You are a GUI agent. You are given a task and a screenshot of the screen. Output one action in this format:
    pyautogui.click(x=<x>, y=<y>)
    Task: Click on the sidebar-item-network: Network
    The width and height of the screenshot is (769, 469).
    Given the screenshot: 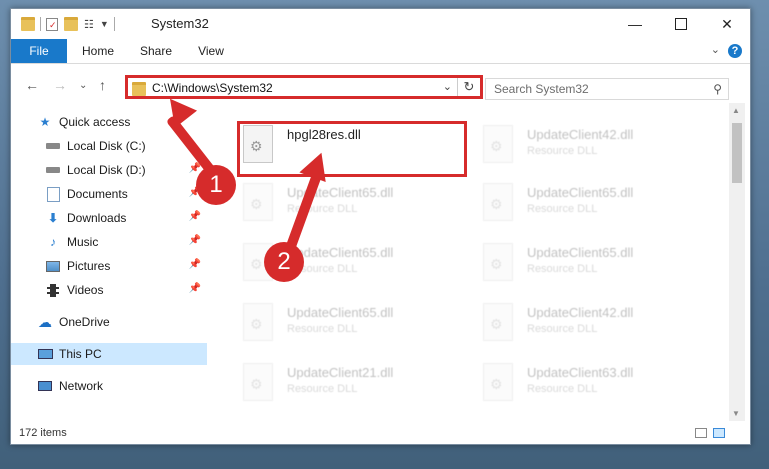 What is the action you would take?
    pyautogui.click(x=109, y=386)
    